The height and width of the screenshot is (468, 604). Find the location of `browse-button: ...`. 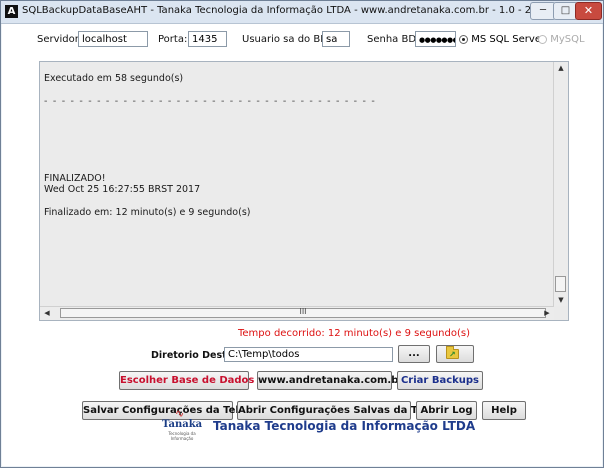

browse-button: ... is located at coordinates (414, 354).